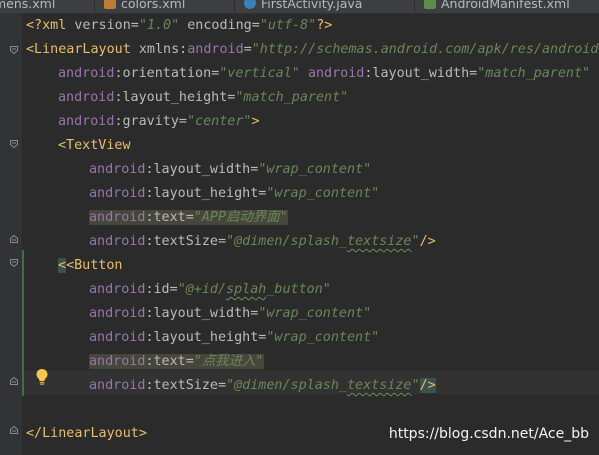  I want to click on code-line-linearlayout-close: </LinearLayout>, so click(86, 434).